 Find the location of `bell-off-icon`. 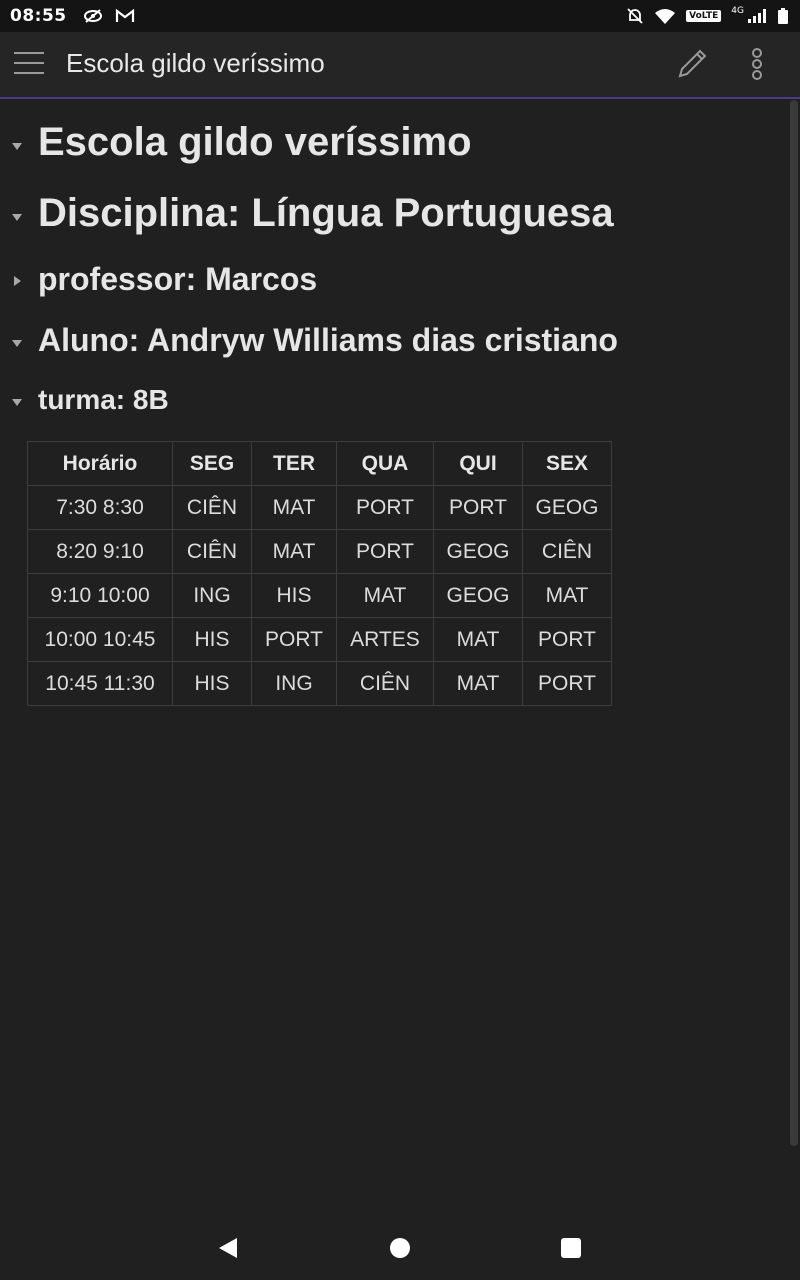

bell-off-icon is located at coordinates (635, 16).